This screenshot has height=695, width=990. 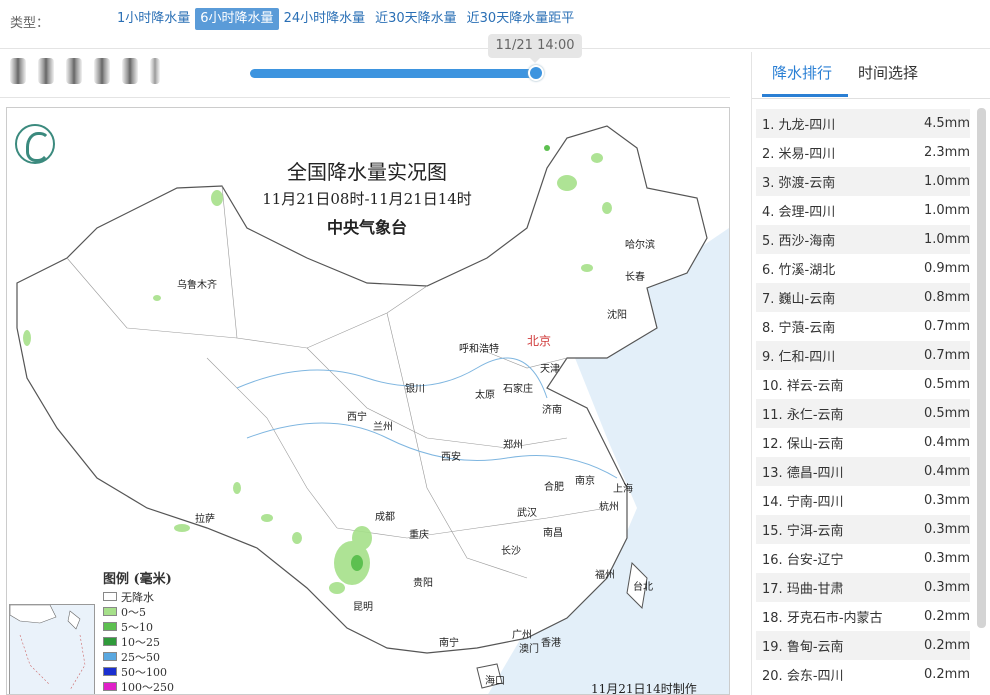 I want to click on ranking-row: 8. 宁蒗-云南 0.7mm, so click(x=863, y=326).